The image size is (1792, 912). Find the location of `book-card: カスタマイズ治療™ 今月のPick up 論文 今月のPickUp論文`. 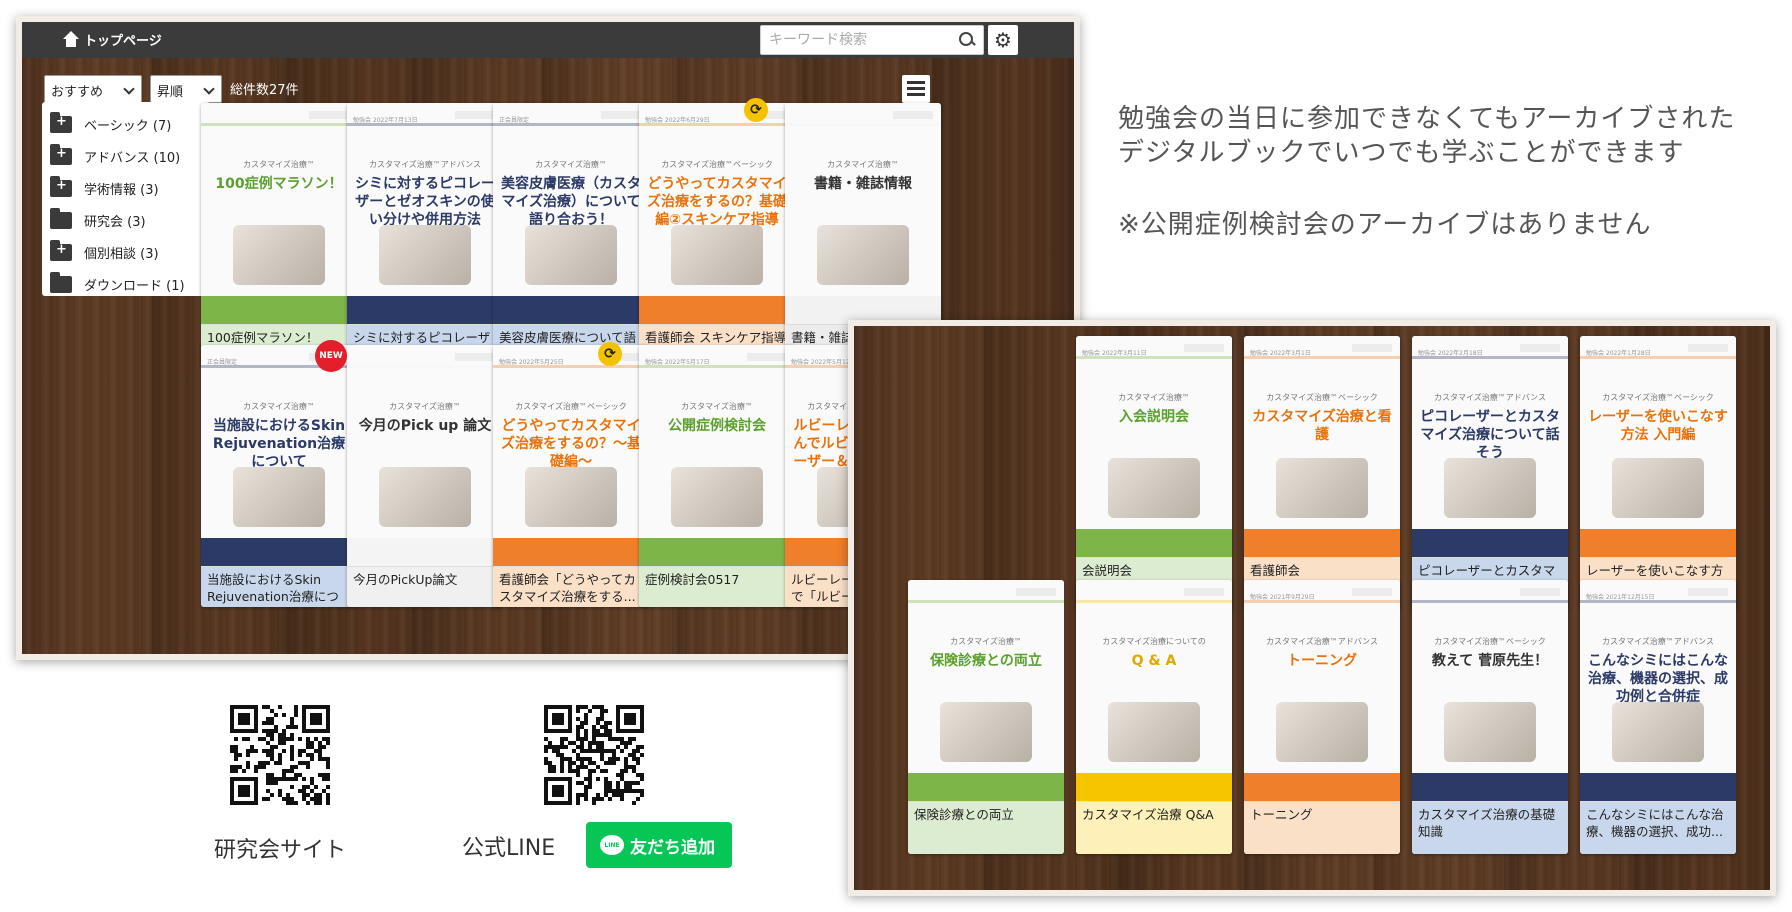

book-card: カスタマイズ治療™ 今月のPick up 論文 今月のPickUp論文 is located at coordinates (425, 476).